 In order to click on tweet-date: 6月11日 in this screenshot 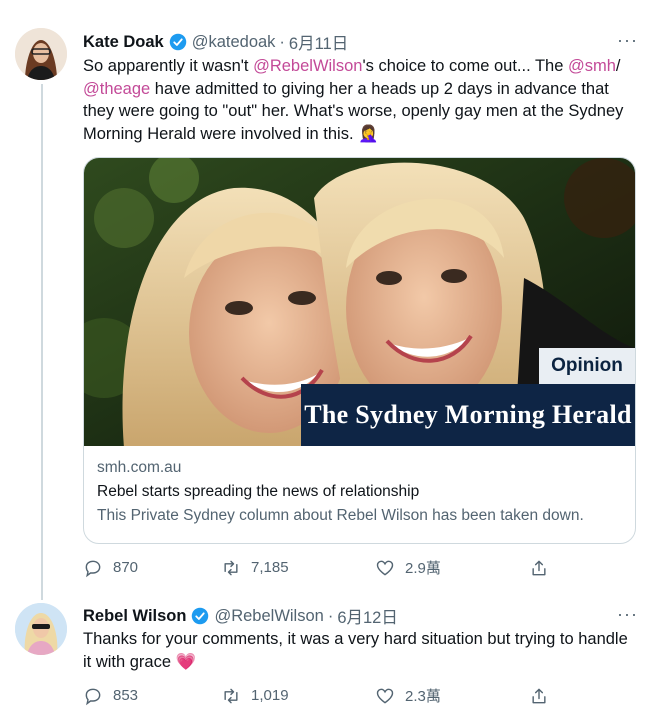, I will do `click(318, 42)`.